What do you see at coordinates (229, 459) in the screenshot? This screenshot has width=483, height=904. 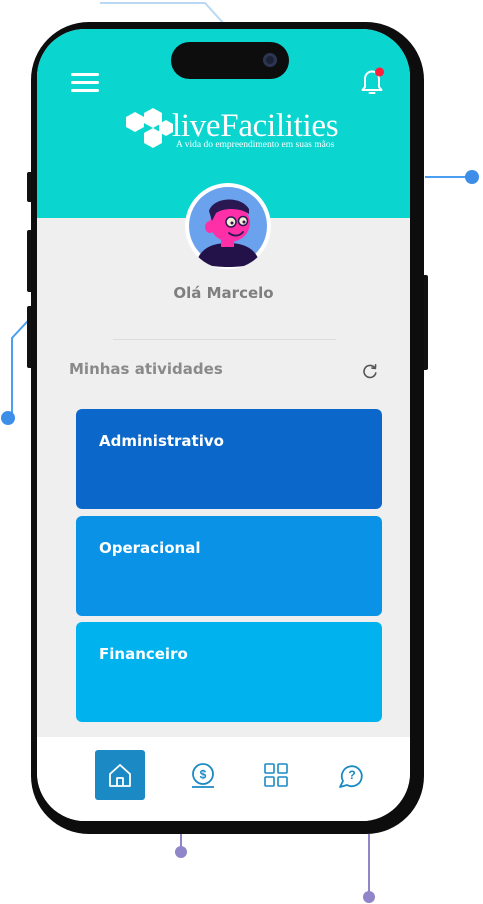 I see `activity-card-administrativo: Administrativo` at bounding box center [229, 459].